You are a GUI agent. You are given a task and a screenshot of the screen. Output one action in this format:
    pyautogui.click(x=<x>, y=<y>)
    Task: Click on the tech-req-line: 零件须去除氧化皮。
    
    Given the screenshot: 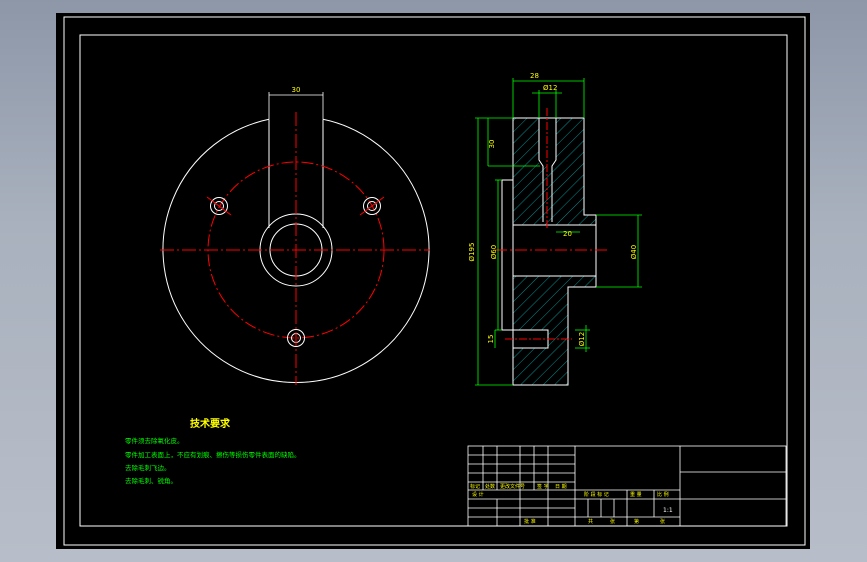 What is the action you would take?
    pyautogui.click(x=154, y=440)
    